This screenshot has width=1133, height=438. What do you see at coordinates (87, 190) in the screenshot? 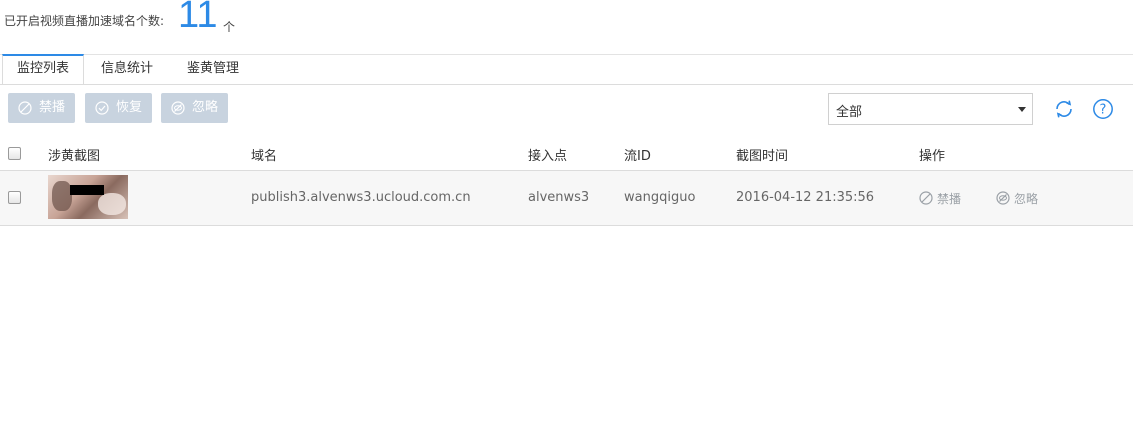
I see `redaction-bar` at bounding box center [87, 190].